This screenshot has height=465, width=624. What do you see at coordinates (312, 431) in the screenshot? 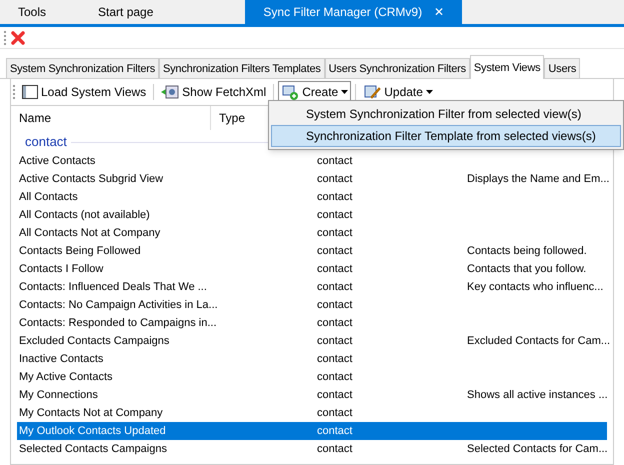
I see `table-row: My Outlook Contacts Updated contact` at bounding box center [312, 431].